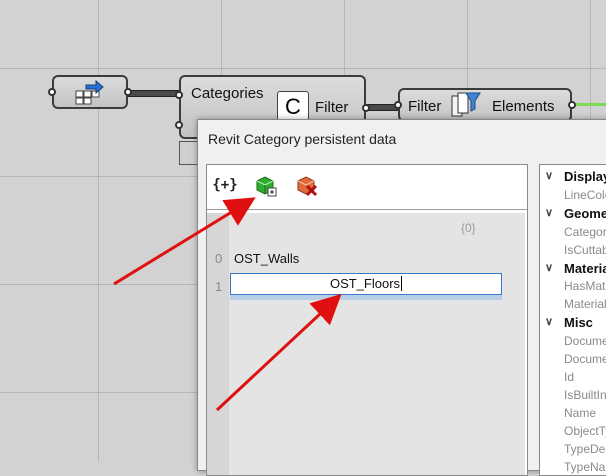 This screenshot has width=606, height=476. Describe the element at coordinates (585, 467) in the screenshot. I see `prop-typename: TypeName` at that location.